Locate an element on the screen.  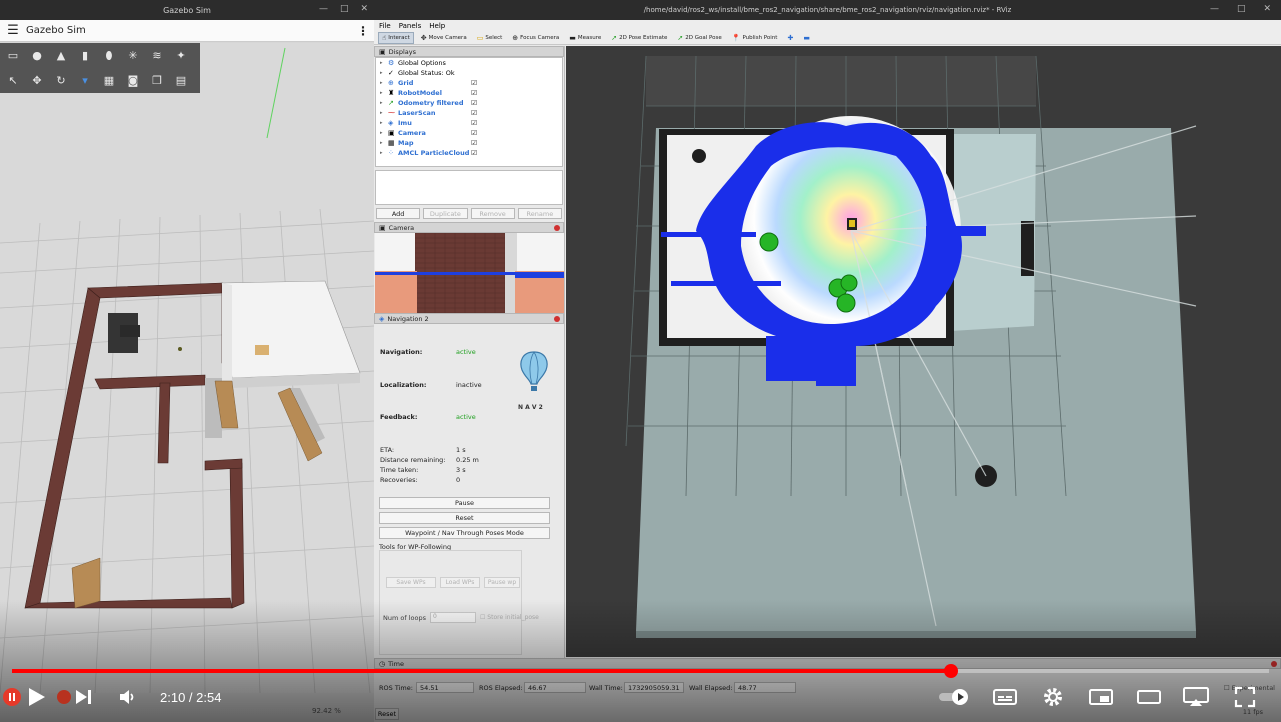
snap-icon: ▾ is located at coordinates (85, 81).